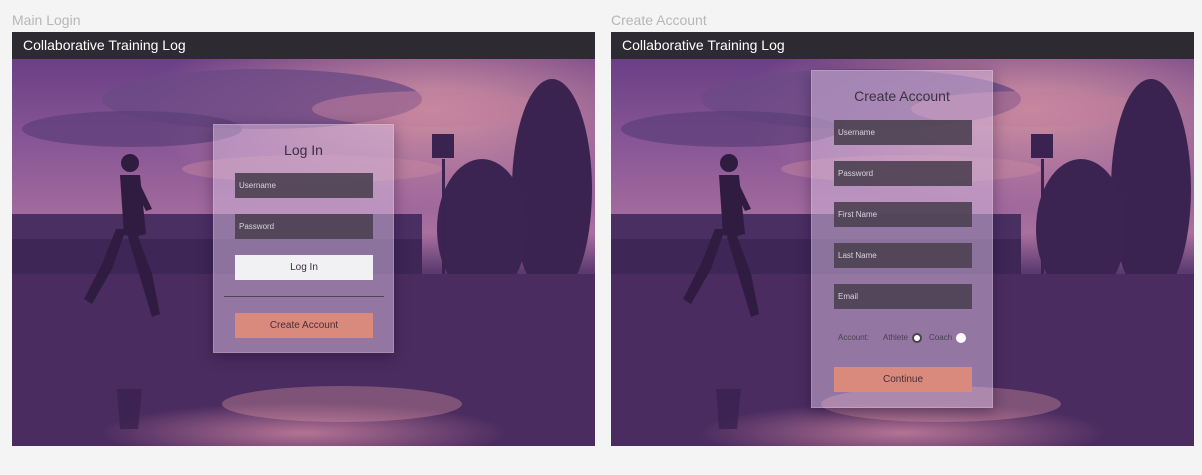 This screenshot has width=1202, height=475. Describe the element at coordinates (917, 338) in the screenshot. I see `athlete-radio` at that location.